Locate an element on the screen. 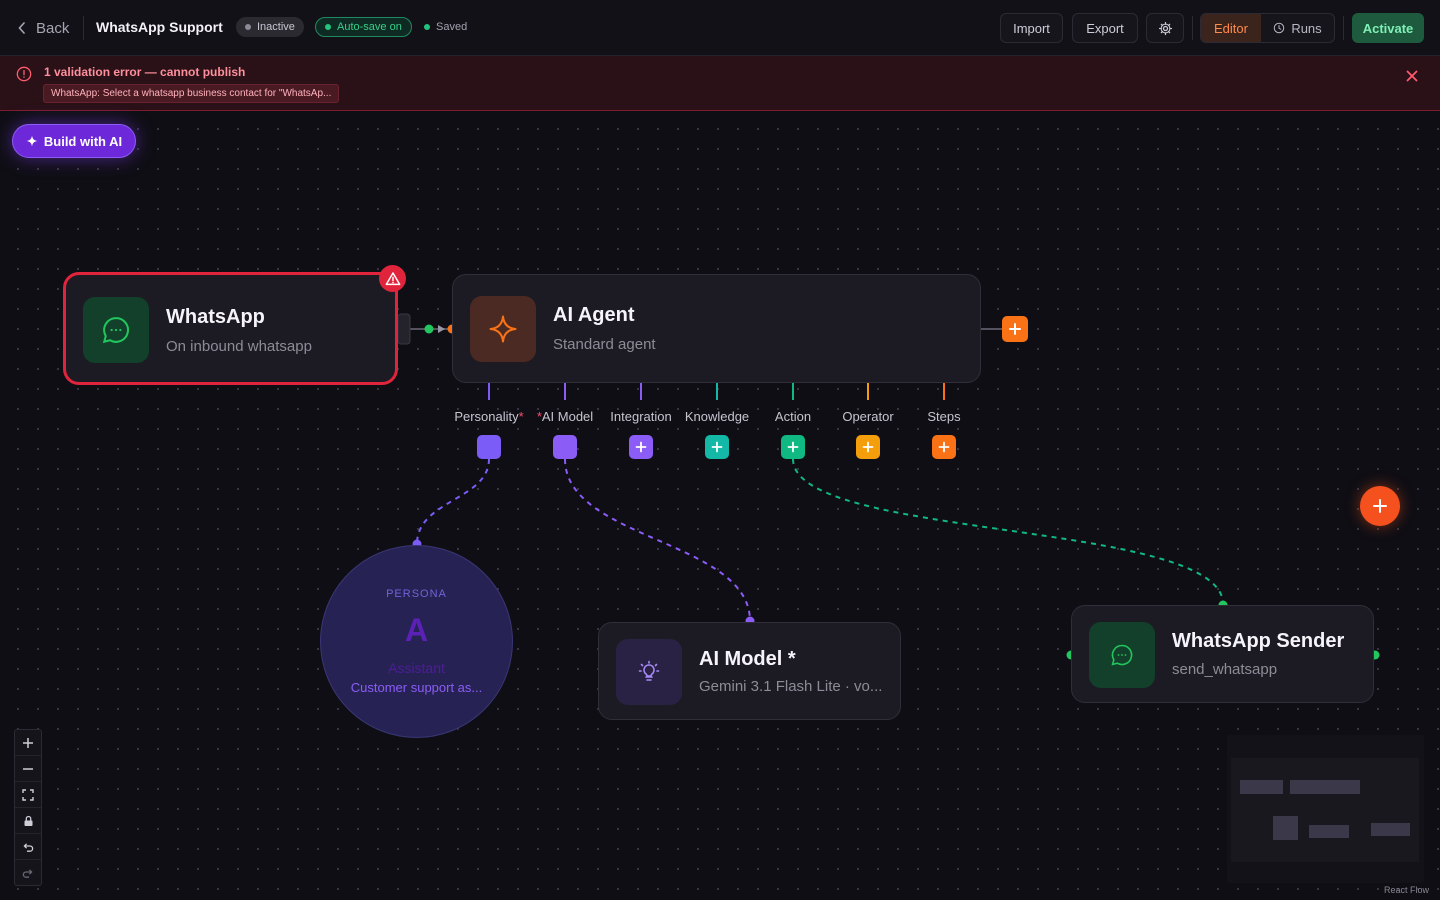  slot-button-integration is located at coordinates (641, 447).